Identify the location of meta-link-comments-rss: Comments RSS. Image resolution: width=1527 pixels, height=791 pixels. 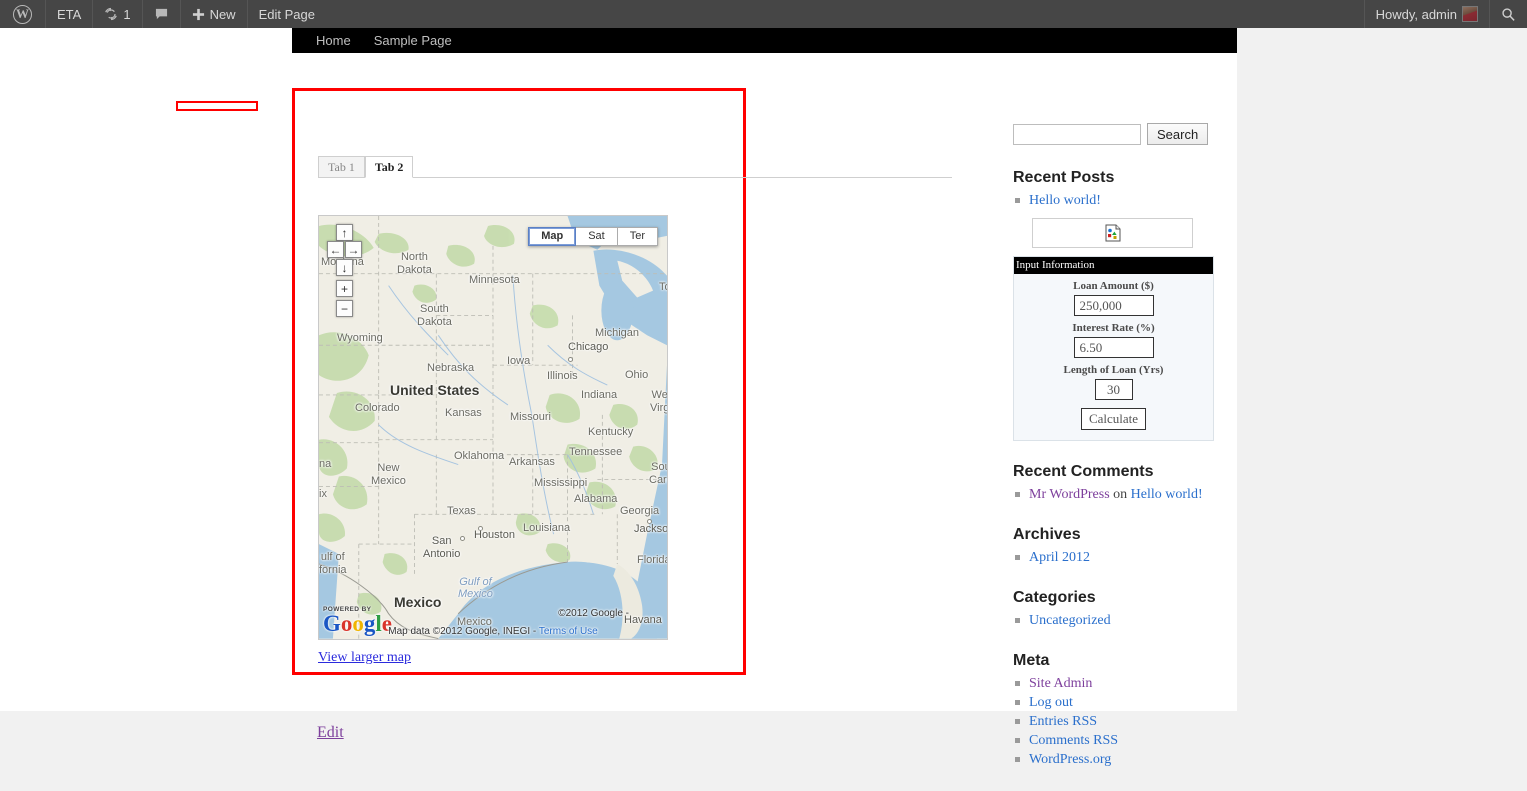
(1073, 740).